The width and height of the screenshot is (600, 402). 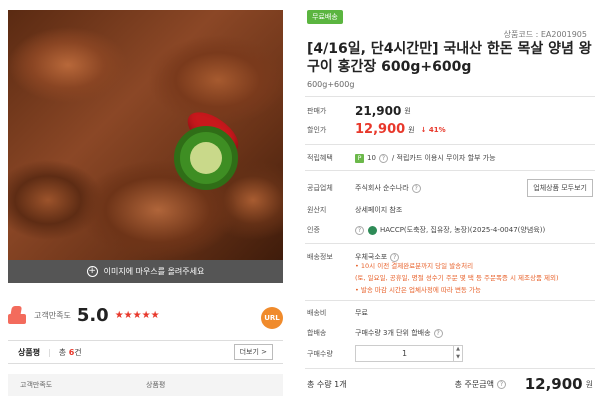 What do you see at coordinates (317, 333) in the screenshot?
I see `bundle-shipping-label: 합배송` at bounding box center [317, 333].